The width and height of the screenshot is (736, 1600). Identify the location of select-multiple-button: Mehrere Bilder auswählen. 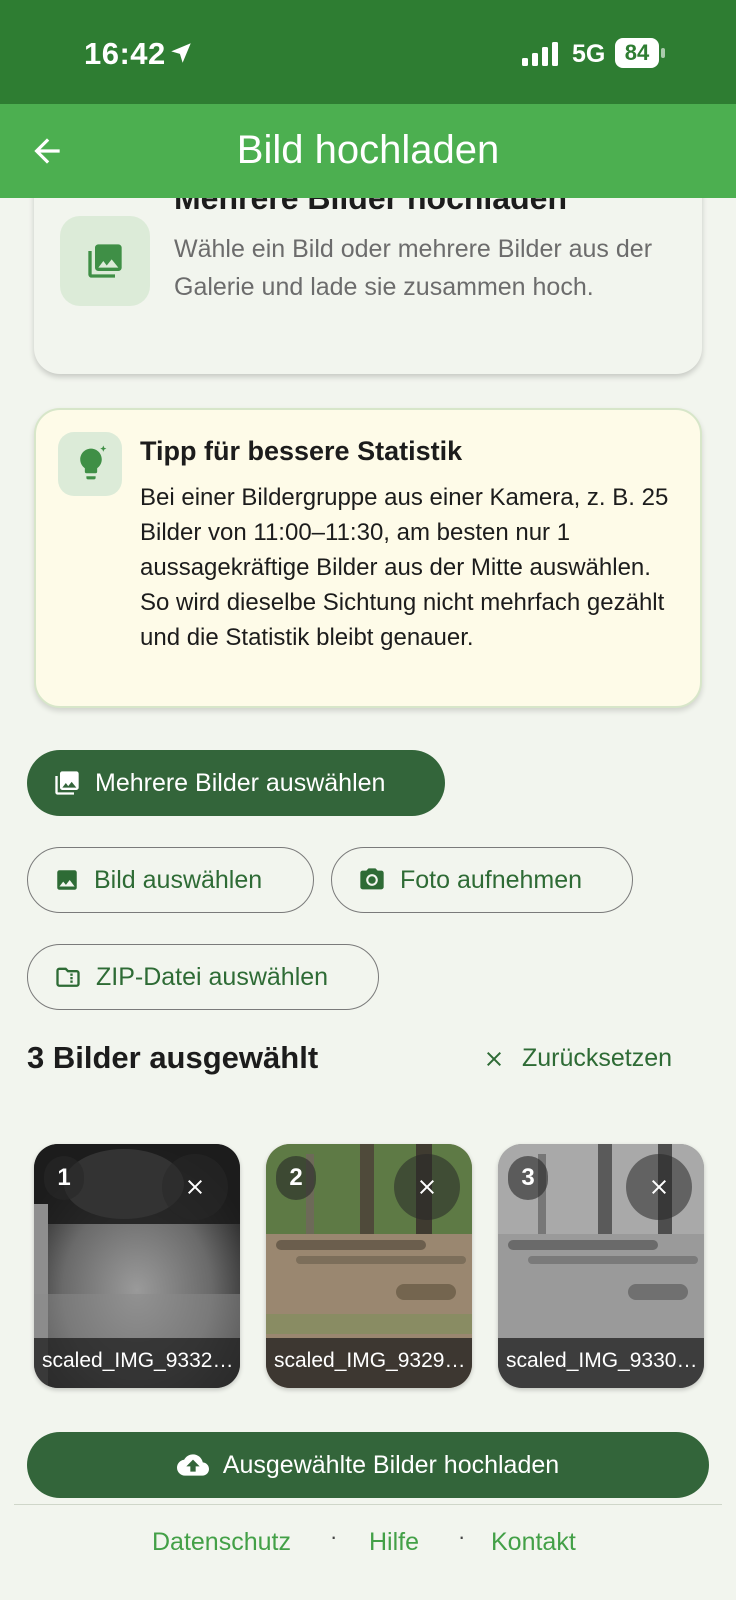
(236, 783).